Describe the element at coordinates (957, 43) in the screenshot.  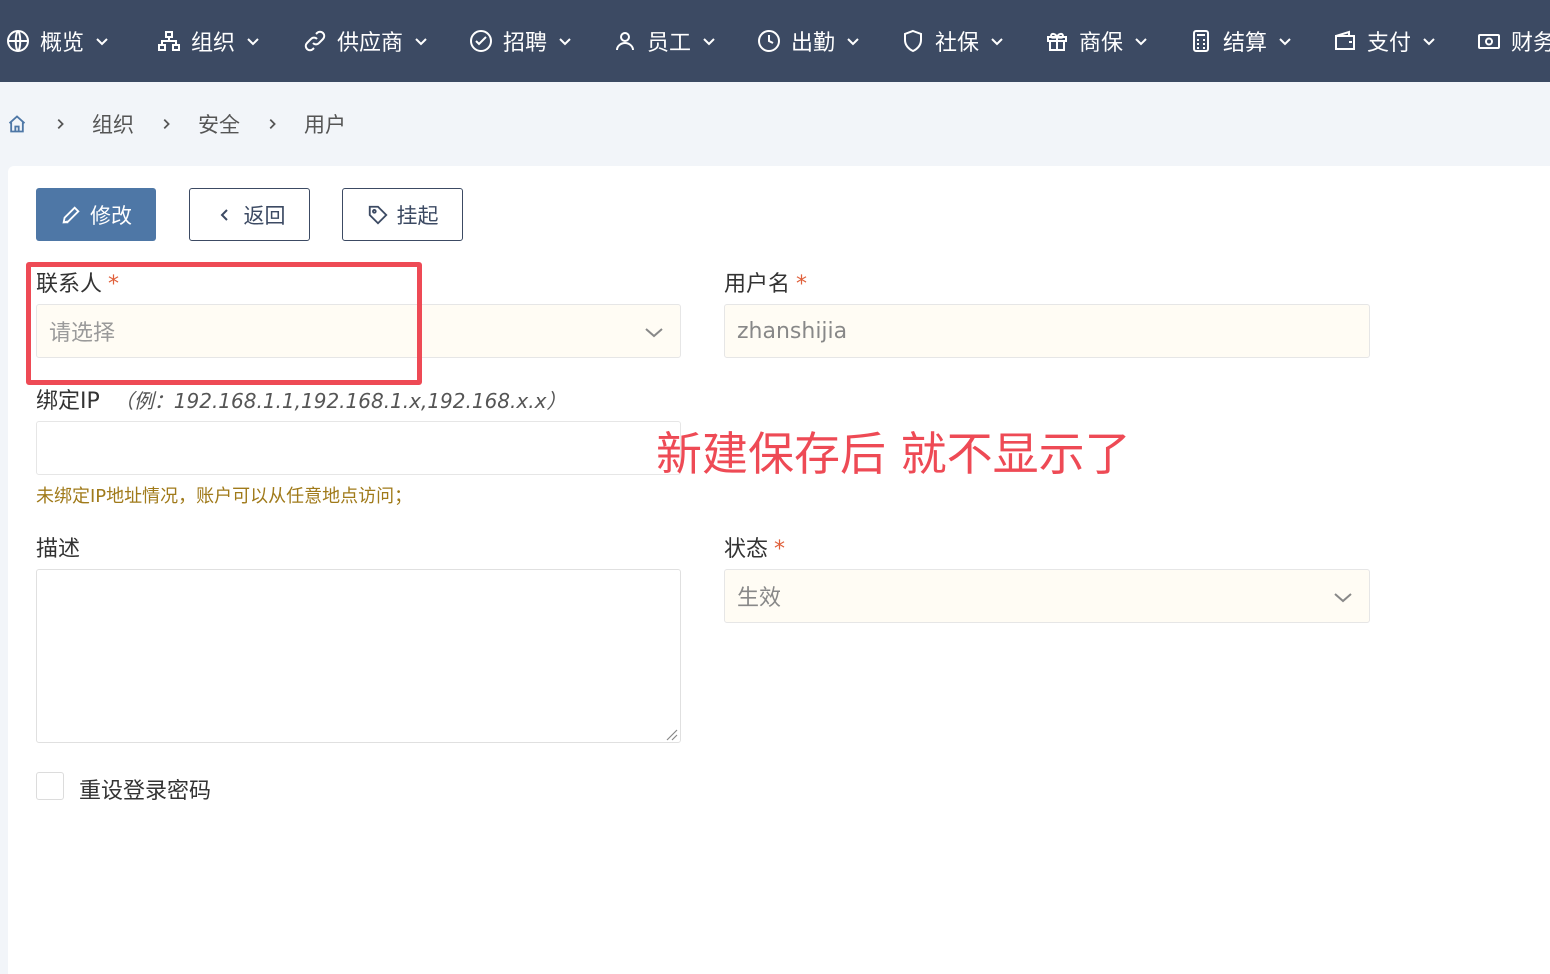
I see `nav-label: 社保` at that location.